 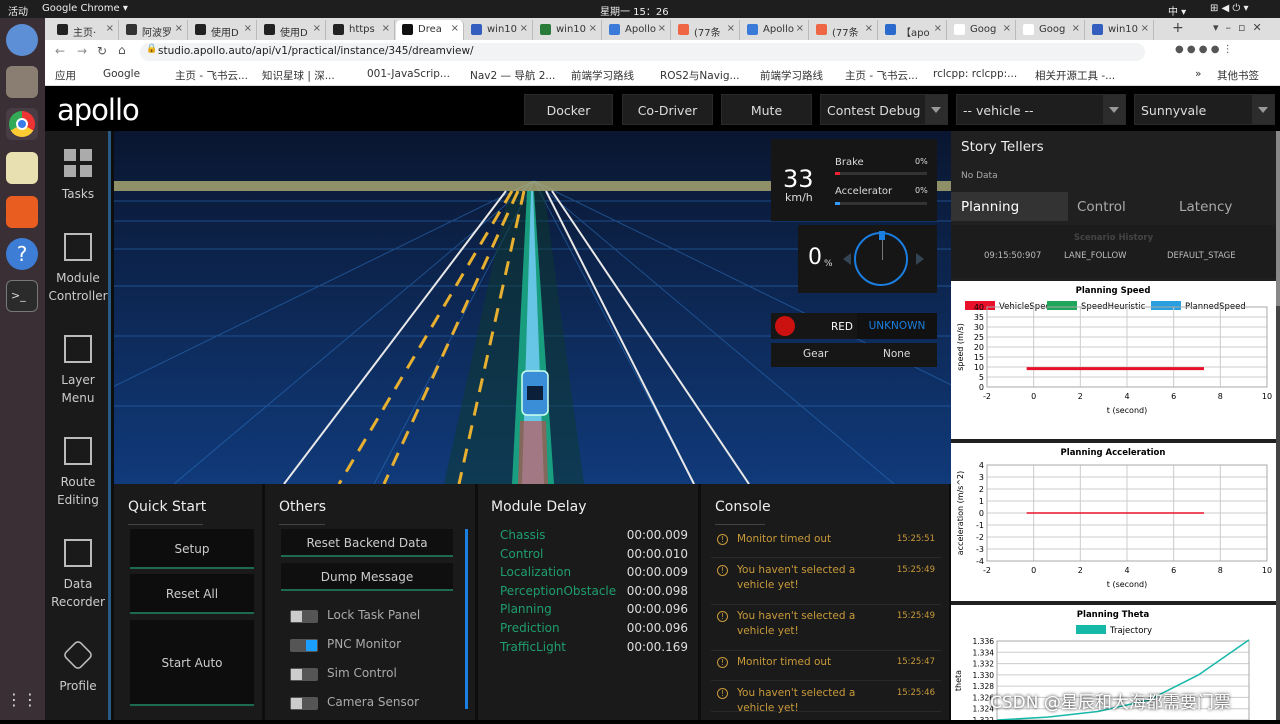 What do you see at coordinates (65, 75) in the screenshot?
I see `bookmark-item: 应用` at bounding box center [65, 75].